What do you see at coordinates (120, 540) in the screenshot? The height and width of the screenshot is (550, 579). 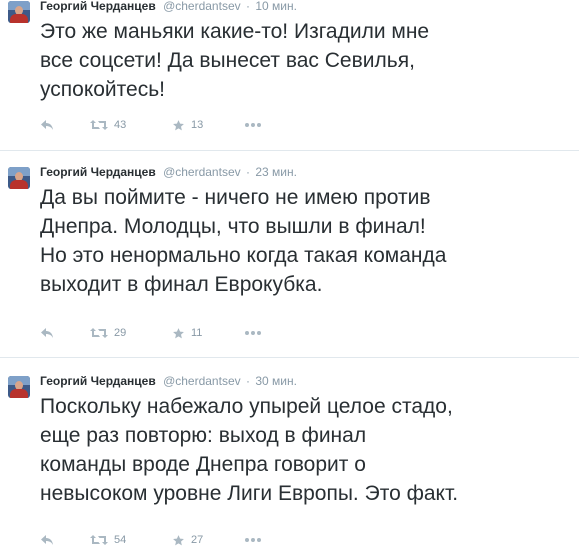 I see `retweet-count: 54` at bounding box center [120, 540].